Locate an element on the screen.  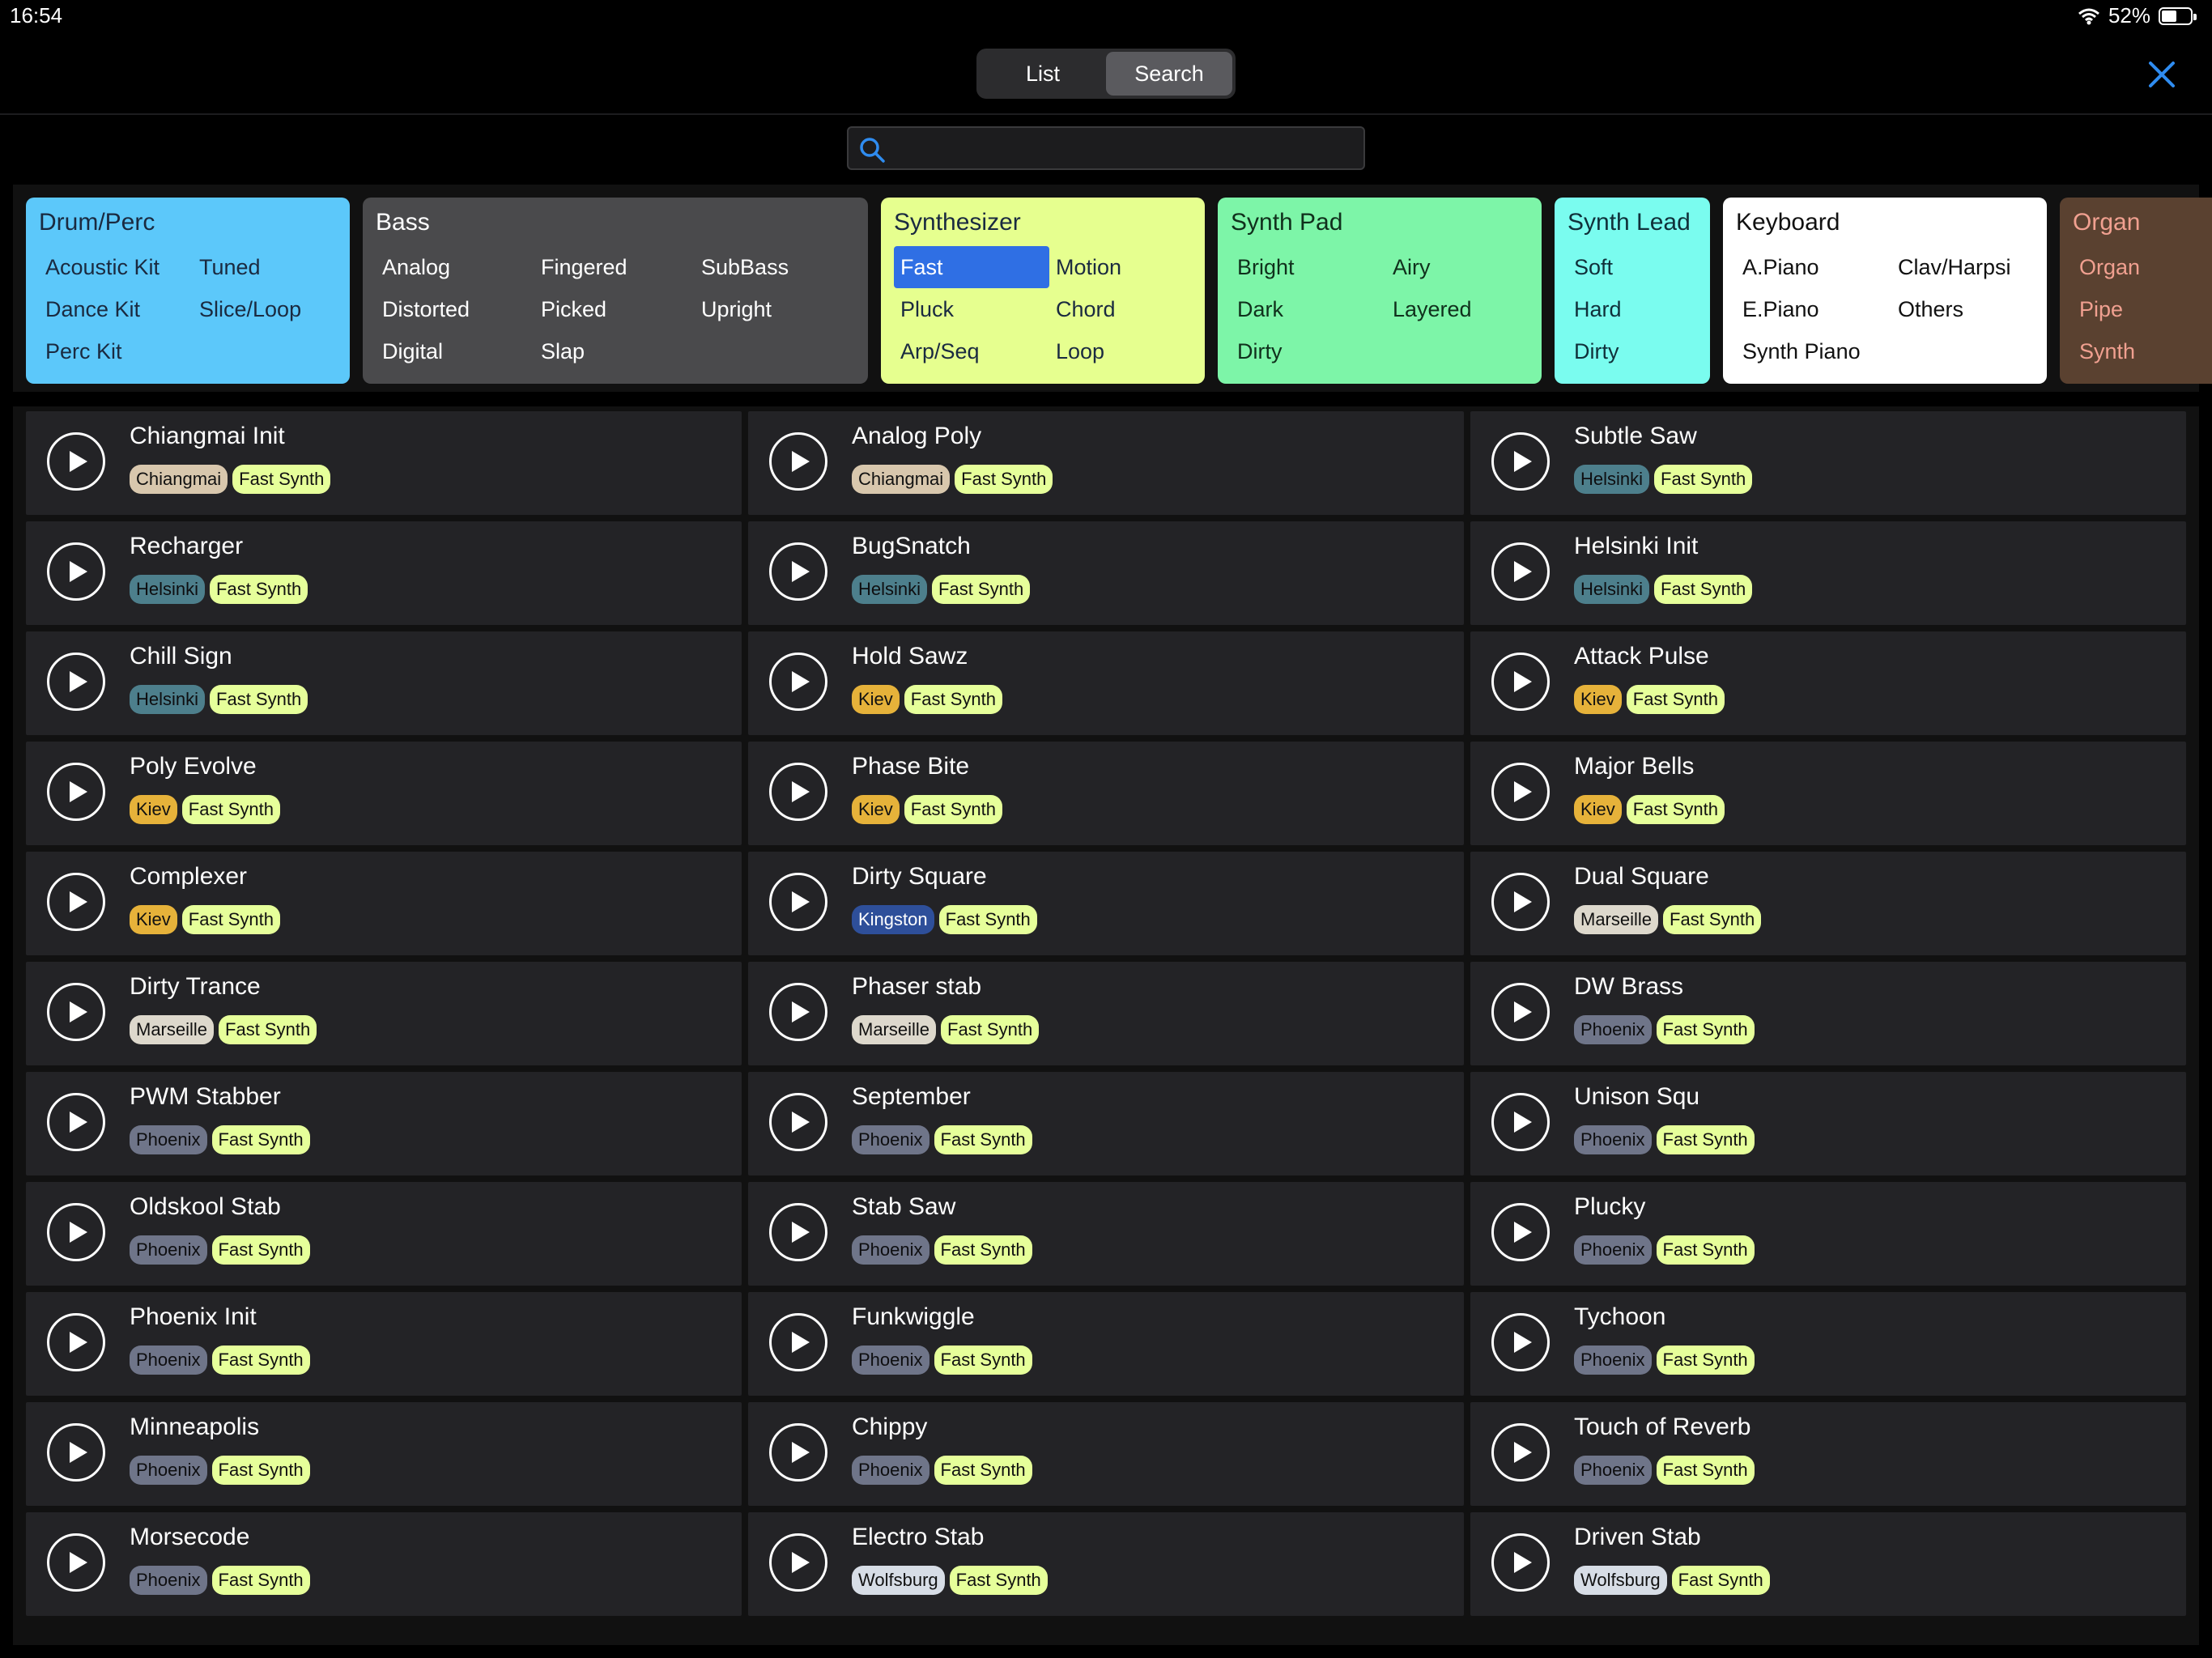
subcategory-layered: Layered is located at coordinates (1464, 309).